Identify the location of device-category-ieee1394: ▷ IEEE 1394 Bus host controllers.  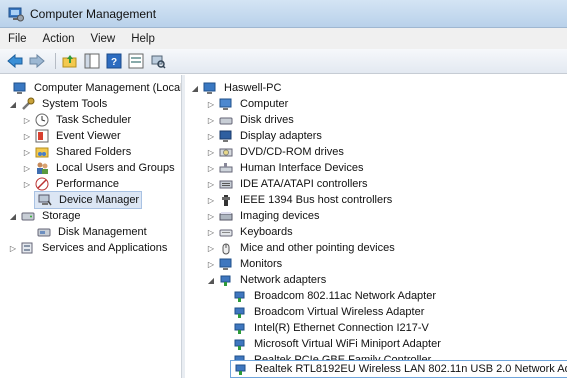
(300, 200).